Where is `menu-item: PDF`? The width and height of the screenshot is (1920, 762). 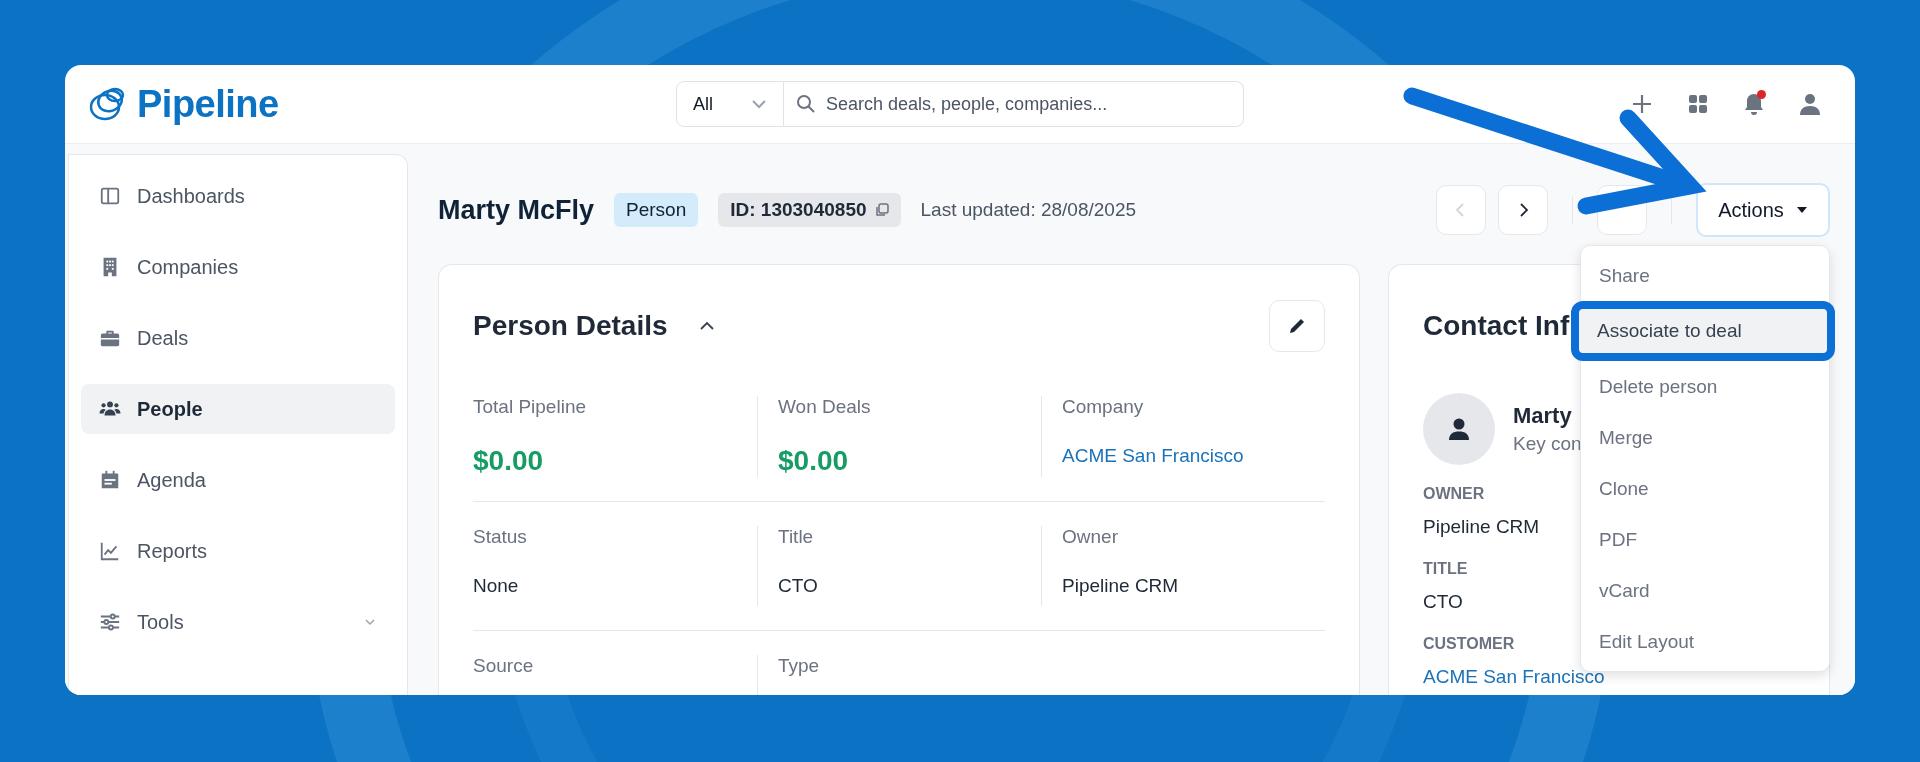 menu-item: PDF is located at coordinates (1705, 539).